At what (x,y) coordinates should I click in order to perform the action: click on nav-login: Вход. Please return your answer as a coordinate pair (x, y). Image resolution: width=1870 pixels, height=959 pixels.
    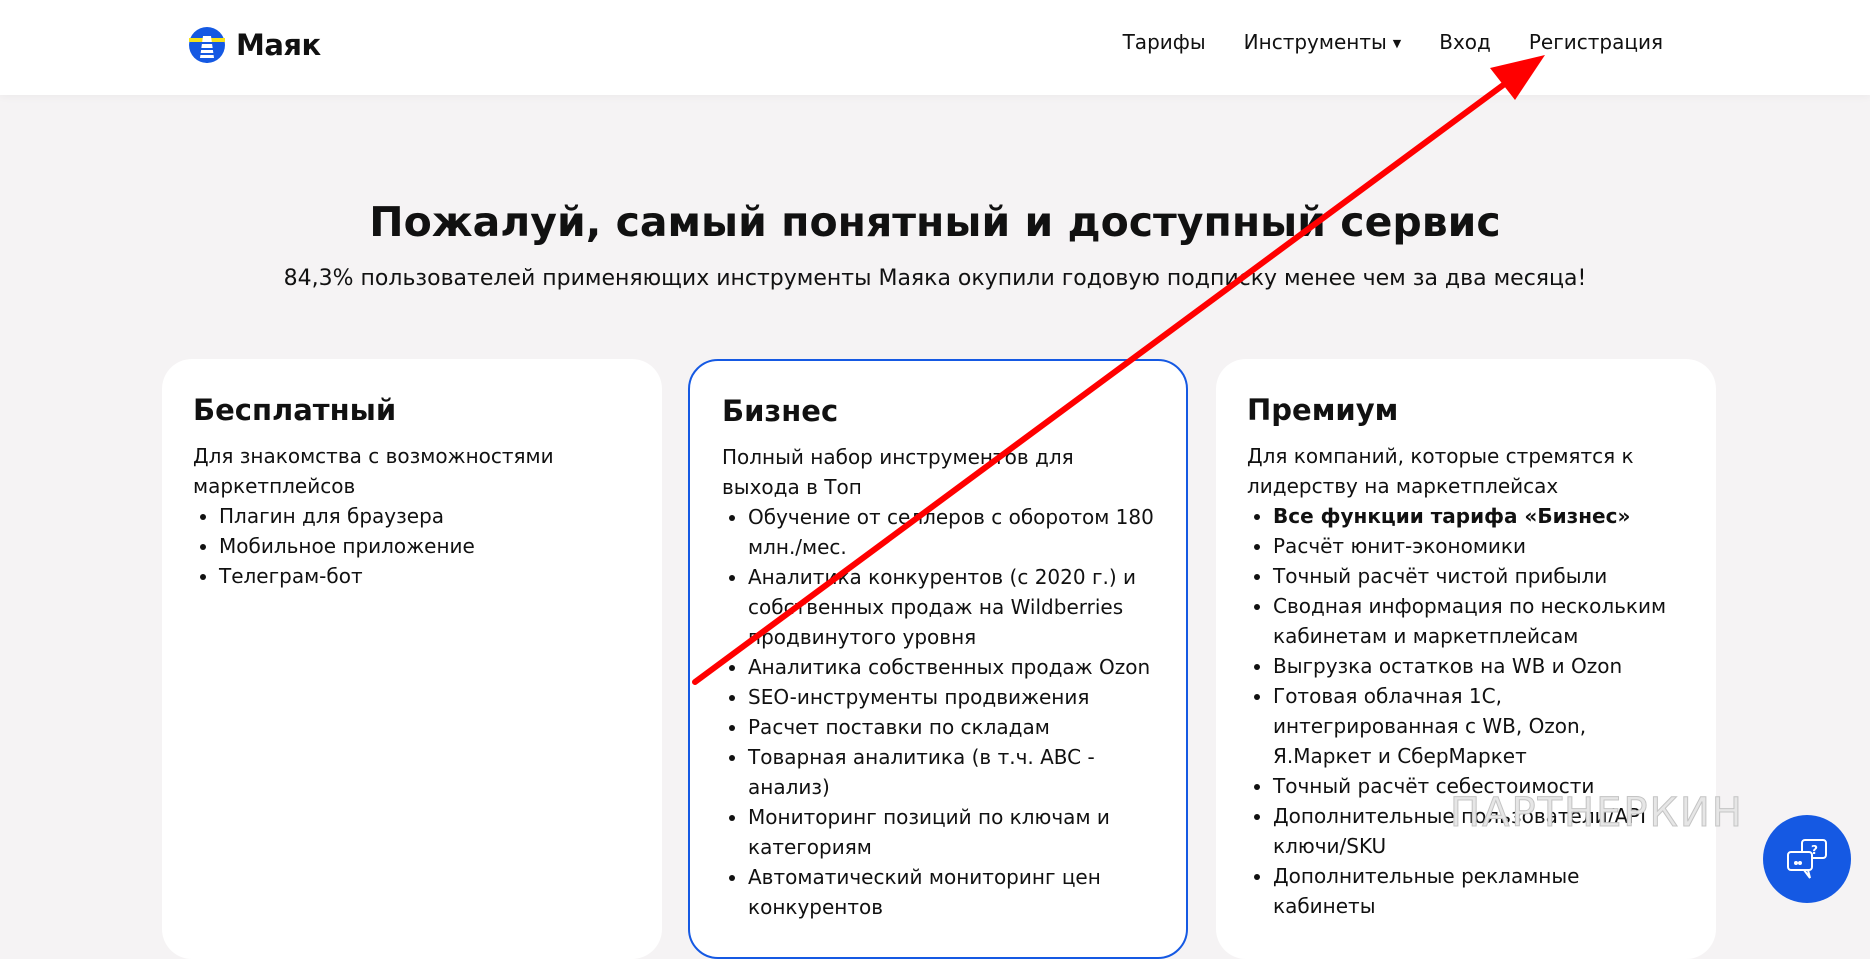
    Looking at the image, I should click on (1465, 42).